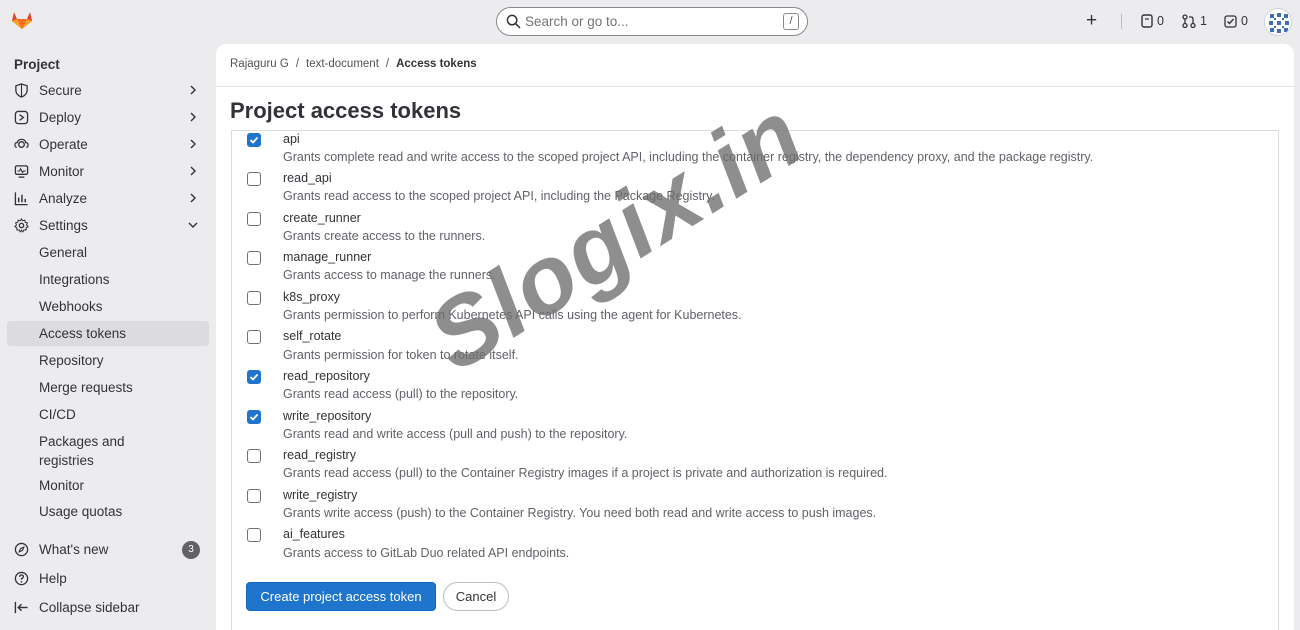  I want to click on gitlab-logo-icon, so click(22, 20).